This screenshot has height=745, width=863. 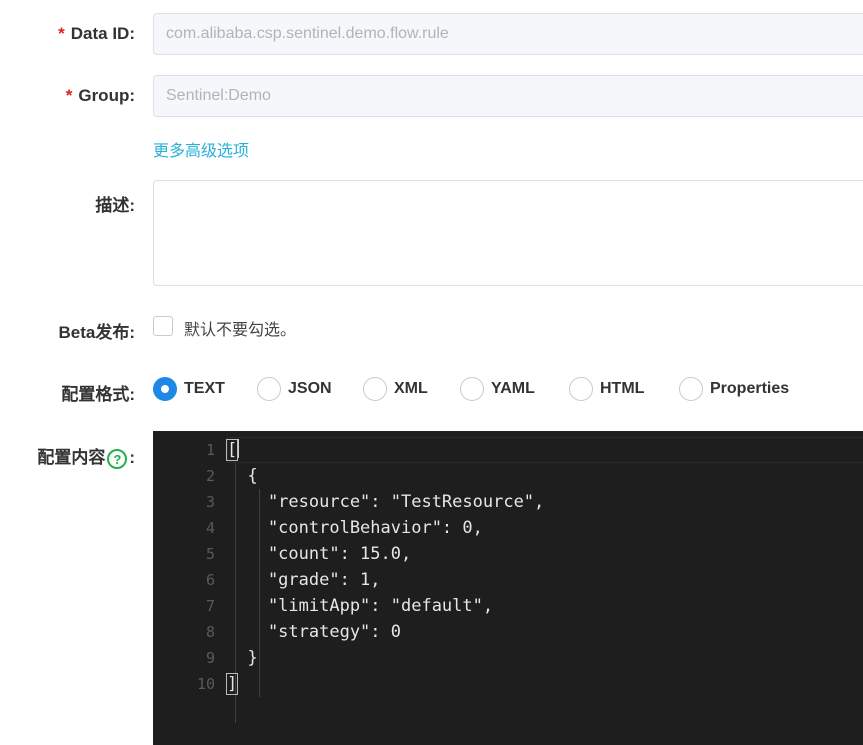 I want to click on format-option-text: TEXT, so click(x=189, y=389).